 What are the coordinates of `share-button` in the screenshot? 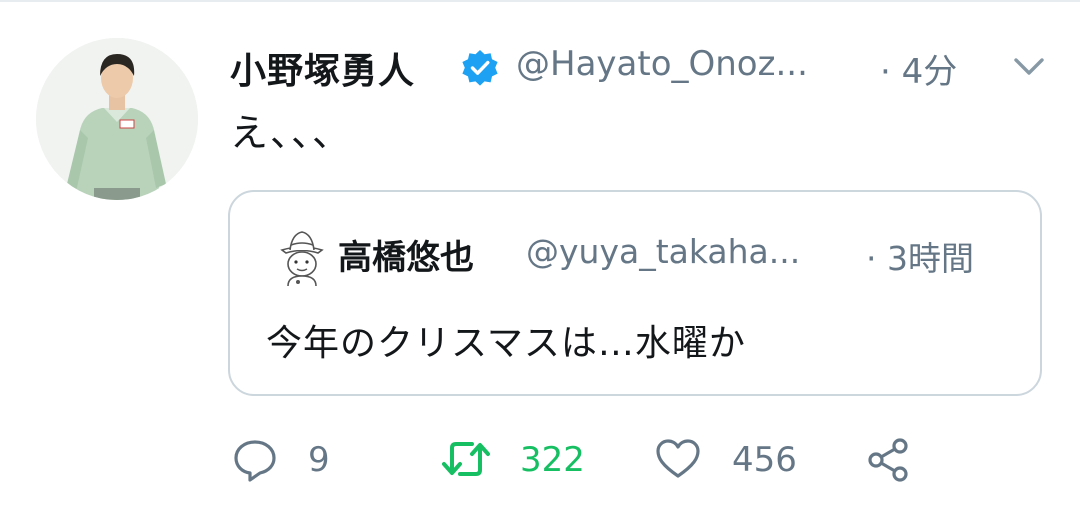 It's located at (894, 460).